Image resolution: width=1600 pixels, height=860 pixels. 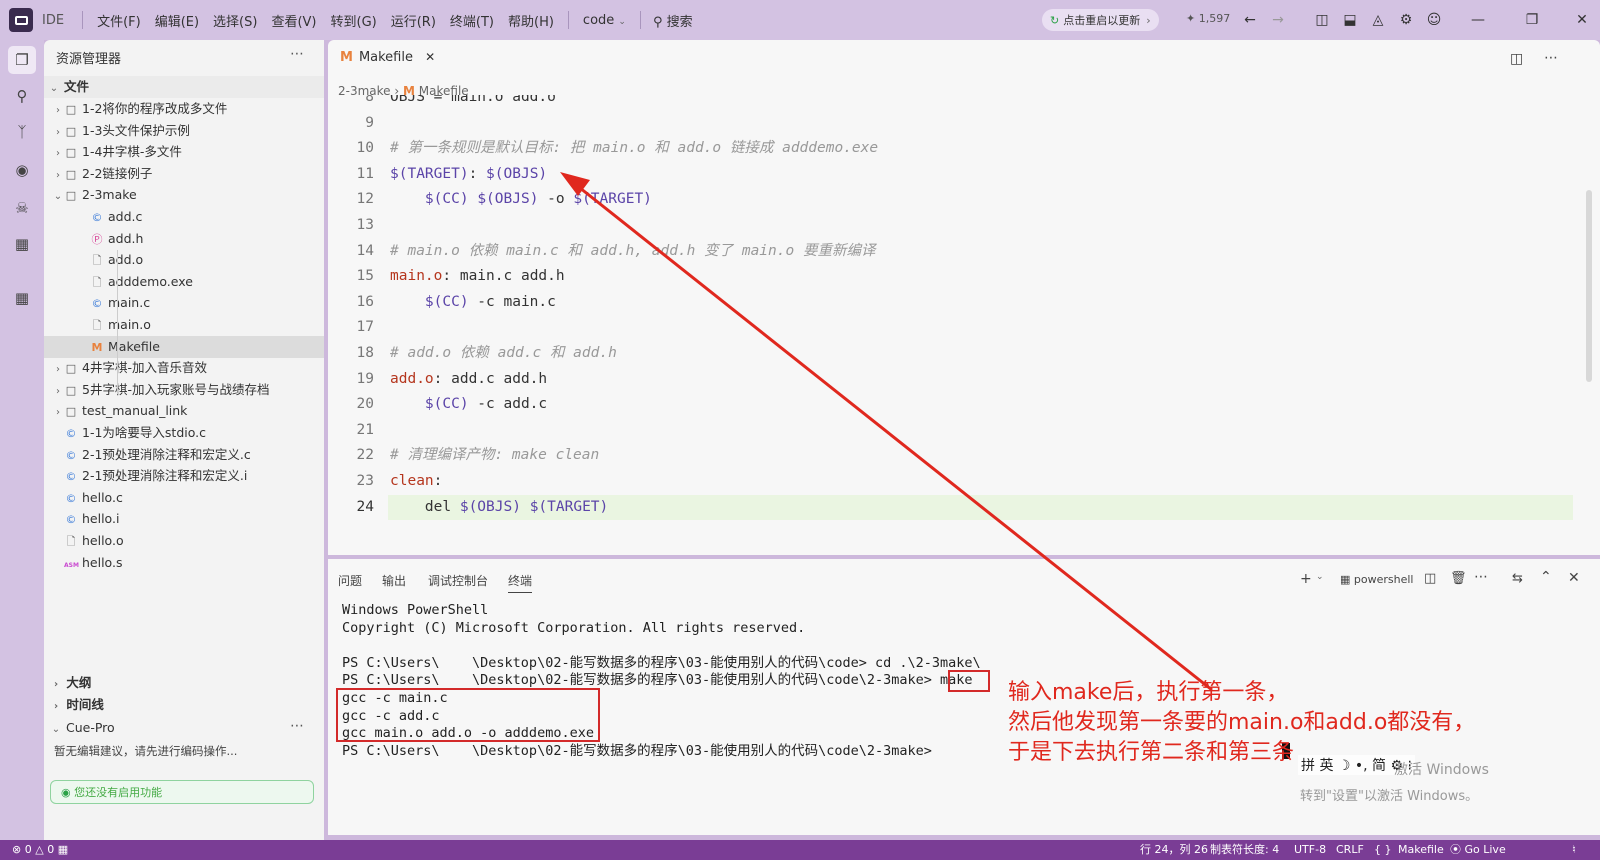 What do you see at coordinates (184, 563) in the screenshot?
I see `tree-file: ASM hello.s` at bounding box center [184, 563].